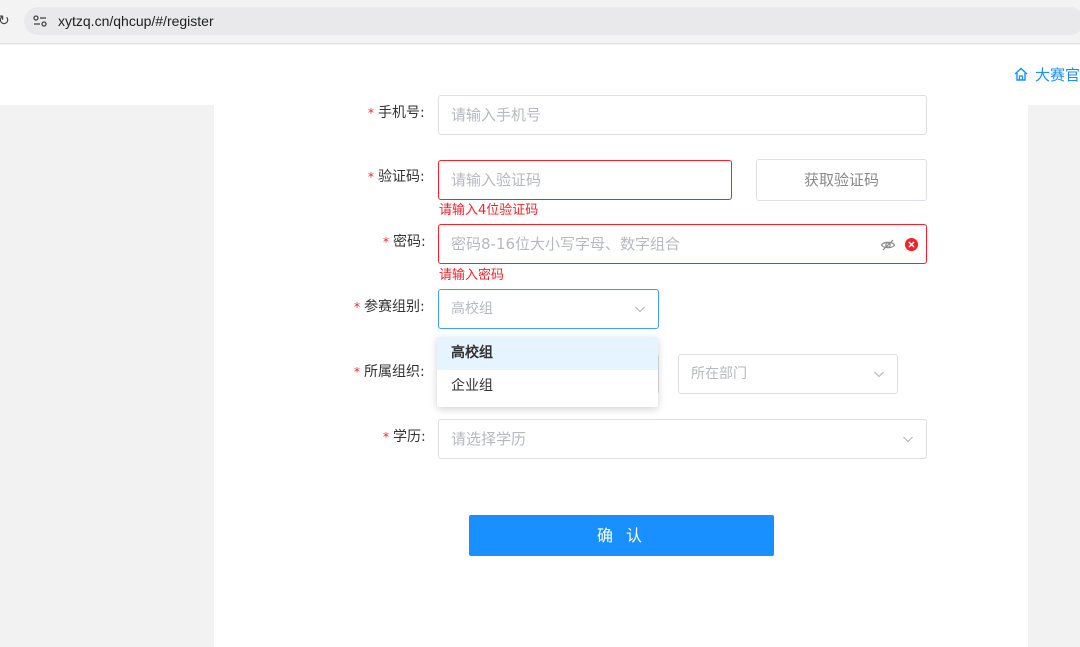  Describe the element at coordinates (585, 180) in the screenshot. I see `code-input: 请输入验证码` at that location.